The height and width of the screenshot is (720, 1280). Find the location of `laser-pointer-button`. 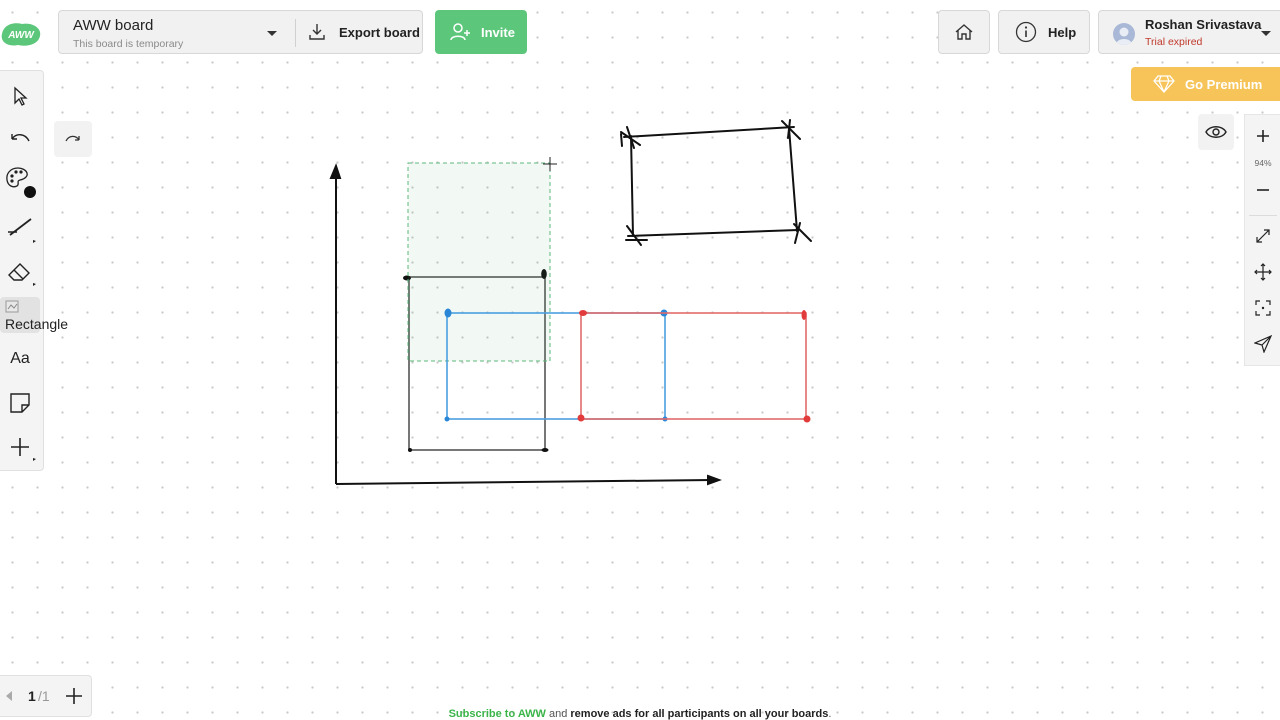

laser-pointer-button is located at coordinates (1262, 344).